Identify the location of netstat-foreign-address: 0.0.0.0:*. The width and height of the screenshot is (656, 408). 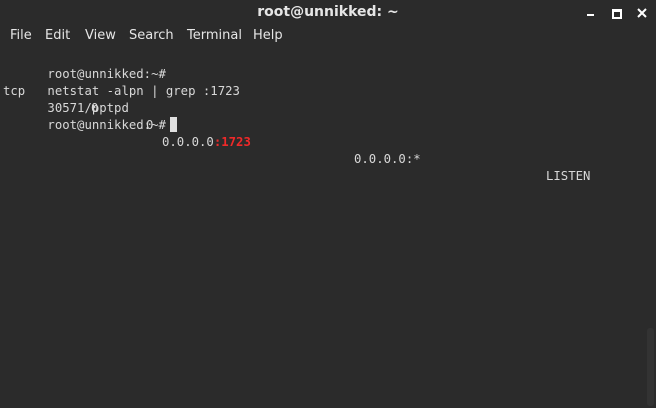
(387, 159).